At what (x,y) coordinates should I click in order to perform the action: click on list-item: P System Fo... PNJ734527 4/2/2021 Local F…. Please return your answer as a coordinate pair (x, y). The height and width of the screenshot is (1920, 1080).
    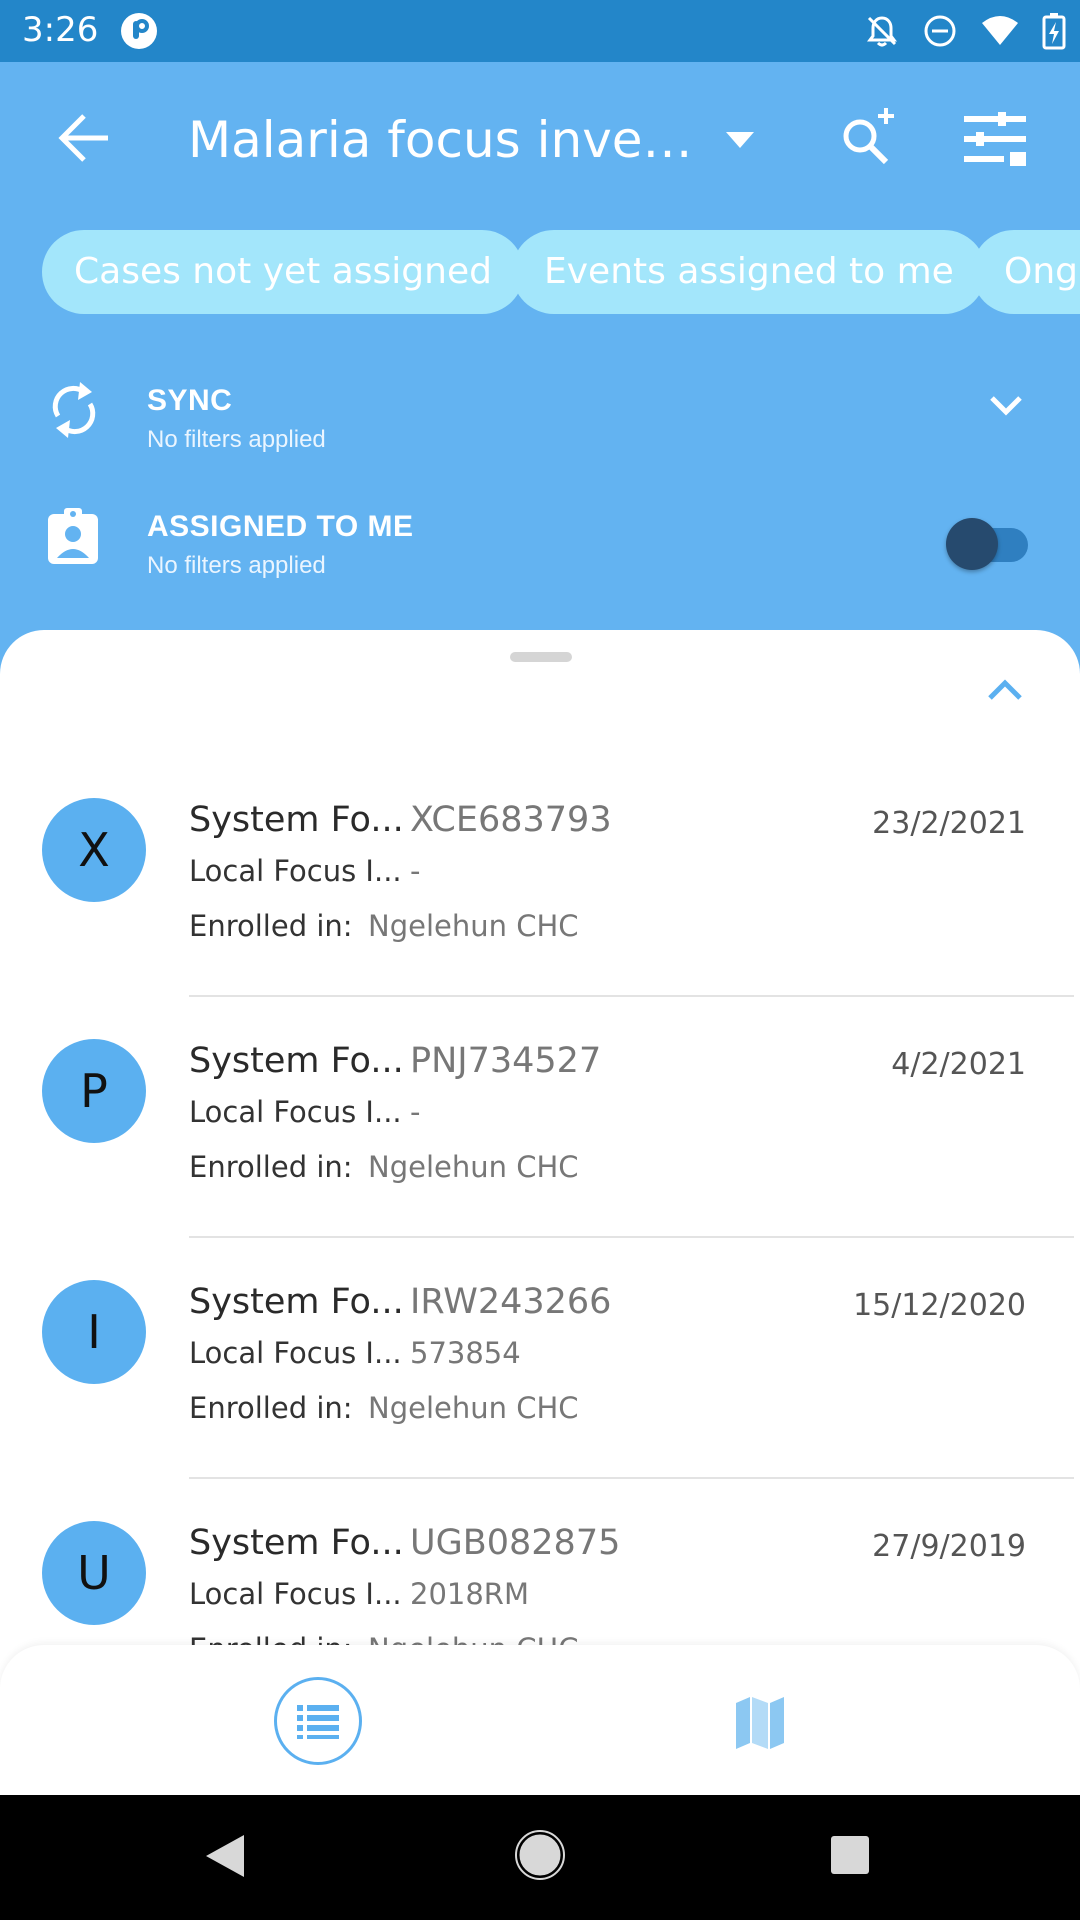
    Looking at the image, I should click on (540, 1159).